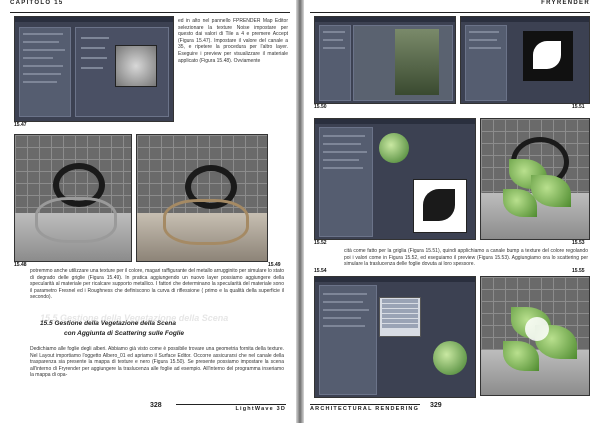 The image size is (600, 423). Describe the element at coordinates (395, 337) in the screenshot. I see `figure-15-54-screenshot` at that location.